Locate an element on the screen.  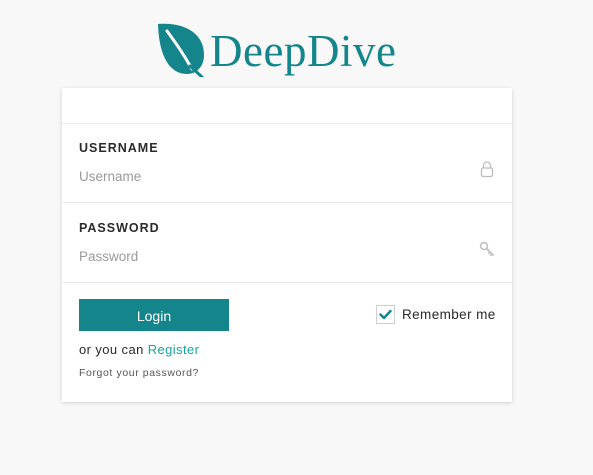
register-prefix-text: or you can is located at coordinates (111, 349).